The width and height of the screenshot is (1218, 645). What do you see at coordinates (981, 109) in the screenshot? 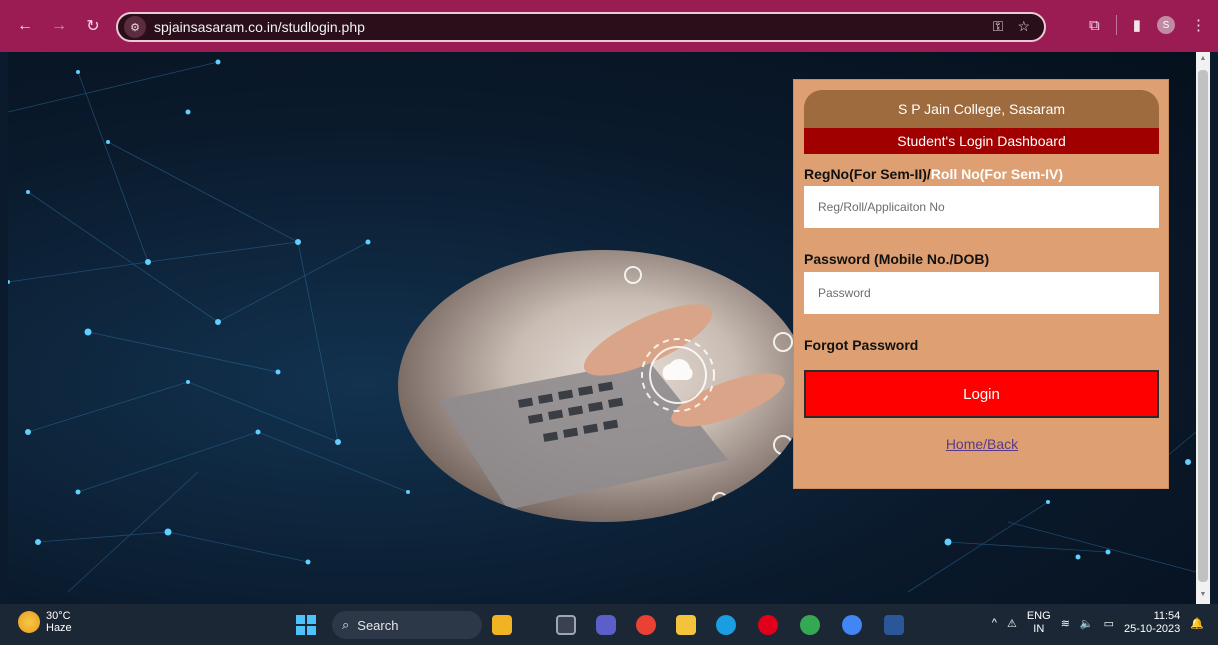
I see `college-name-header: S P Jain College, Sasaram` at bounding box center [981, 109].